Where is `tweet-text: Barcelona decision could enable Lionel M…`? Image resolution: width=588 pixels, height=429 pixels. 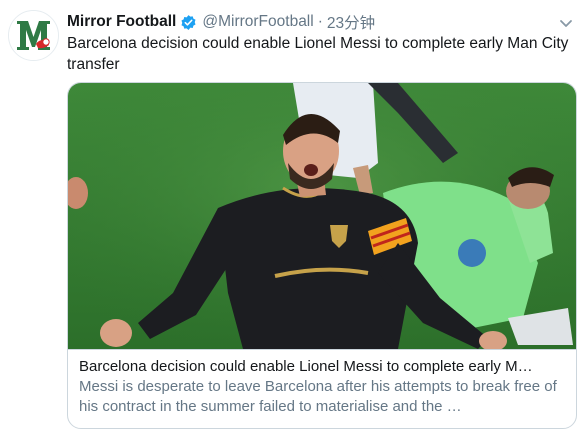
tweet-text: Barcelona decision could enable Lionel M… is located at coordinates (318, 54).